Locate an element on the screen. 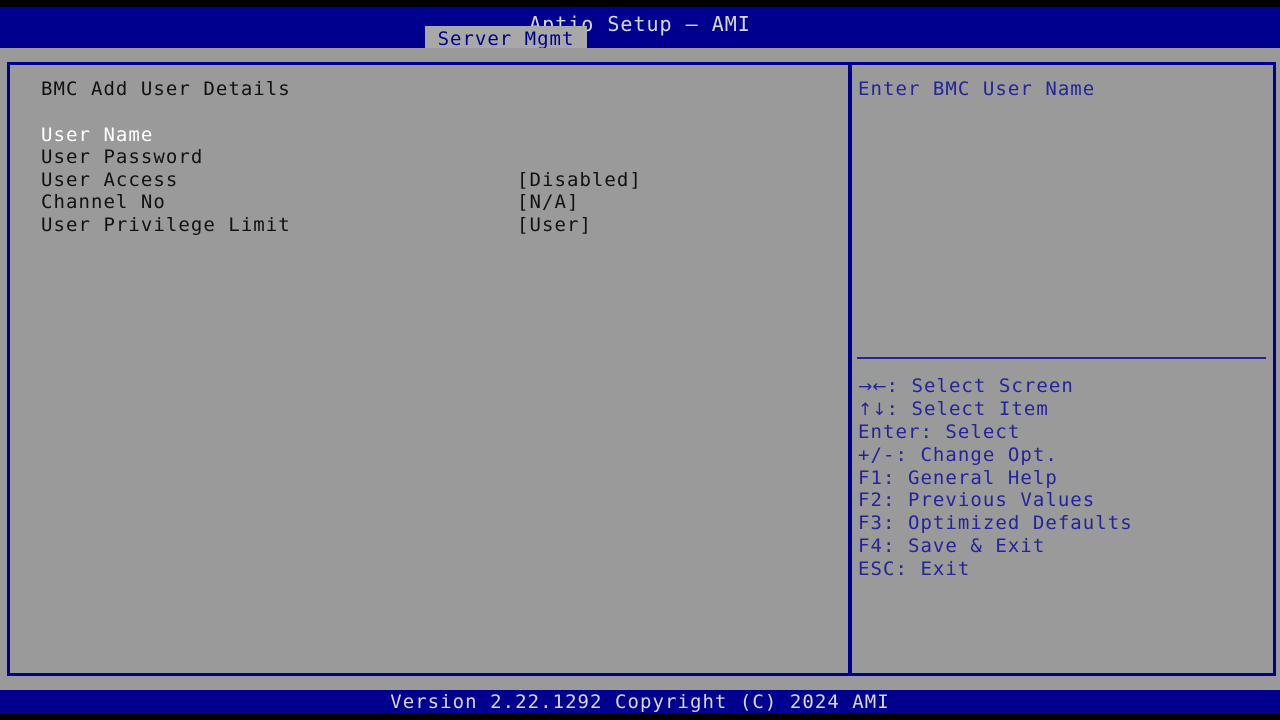 The width and height of the screenshot is (1280, 720). setting-label: User Access is located at coordinates (110, 179).